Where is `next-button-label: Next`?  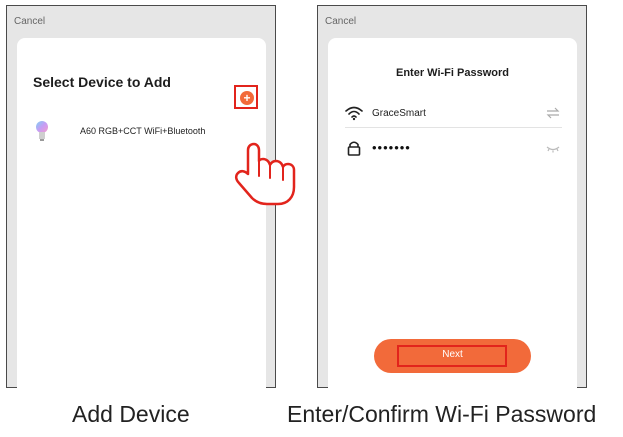 next-button-label: Next is located at coordinates (452, 354).